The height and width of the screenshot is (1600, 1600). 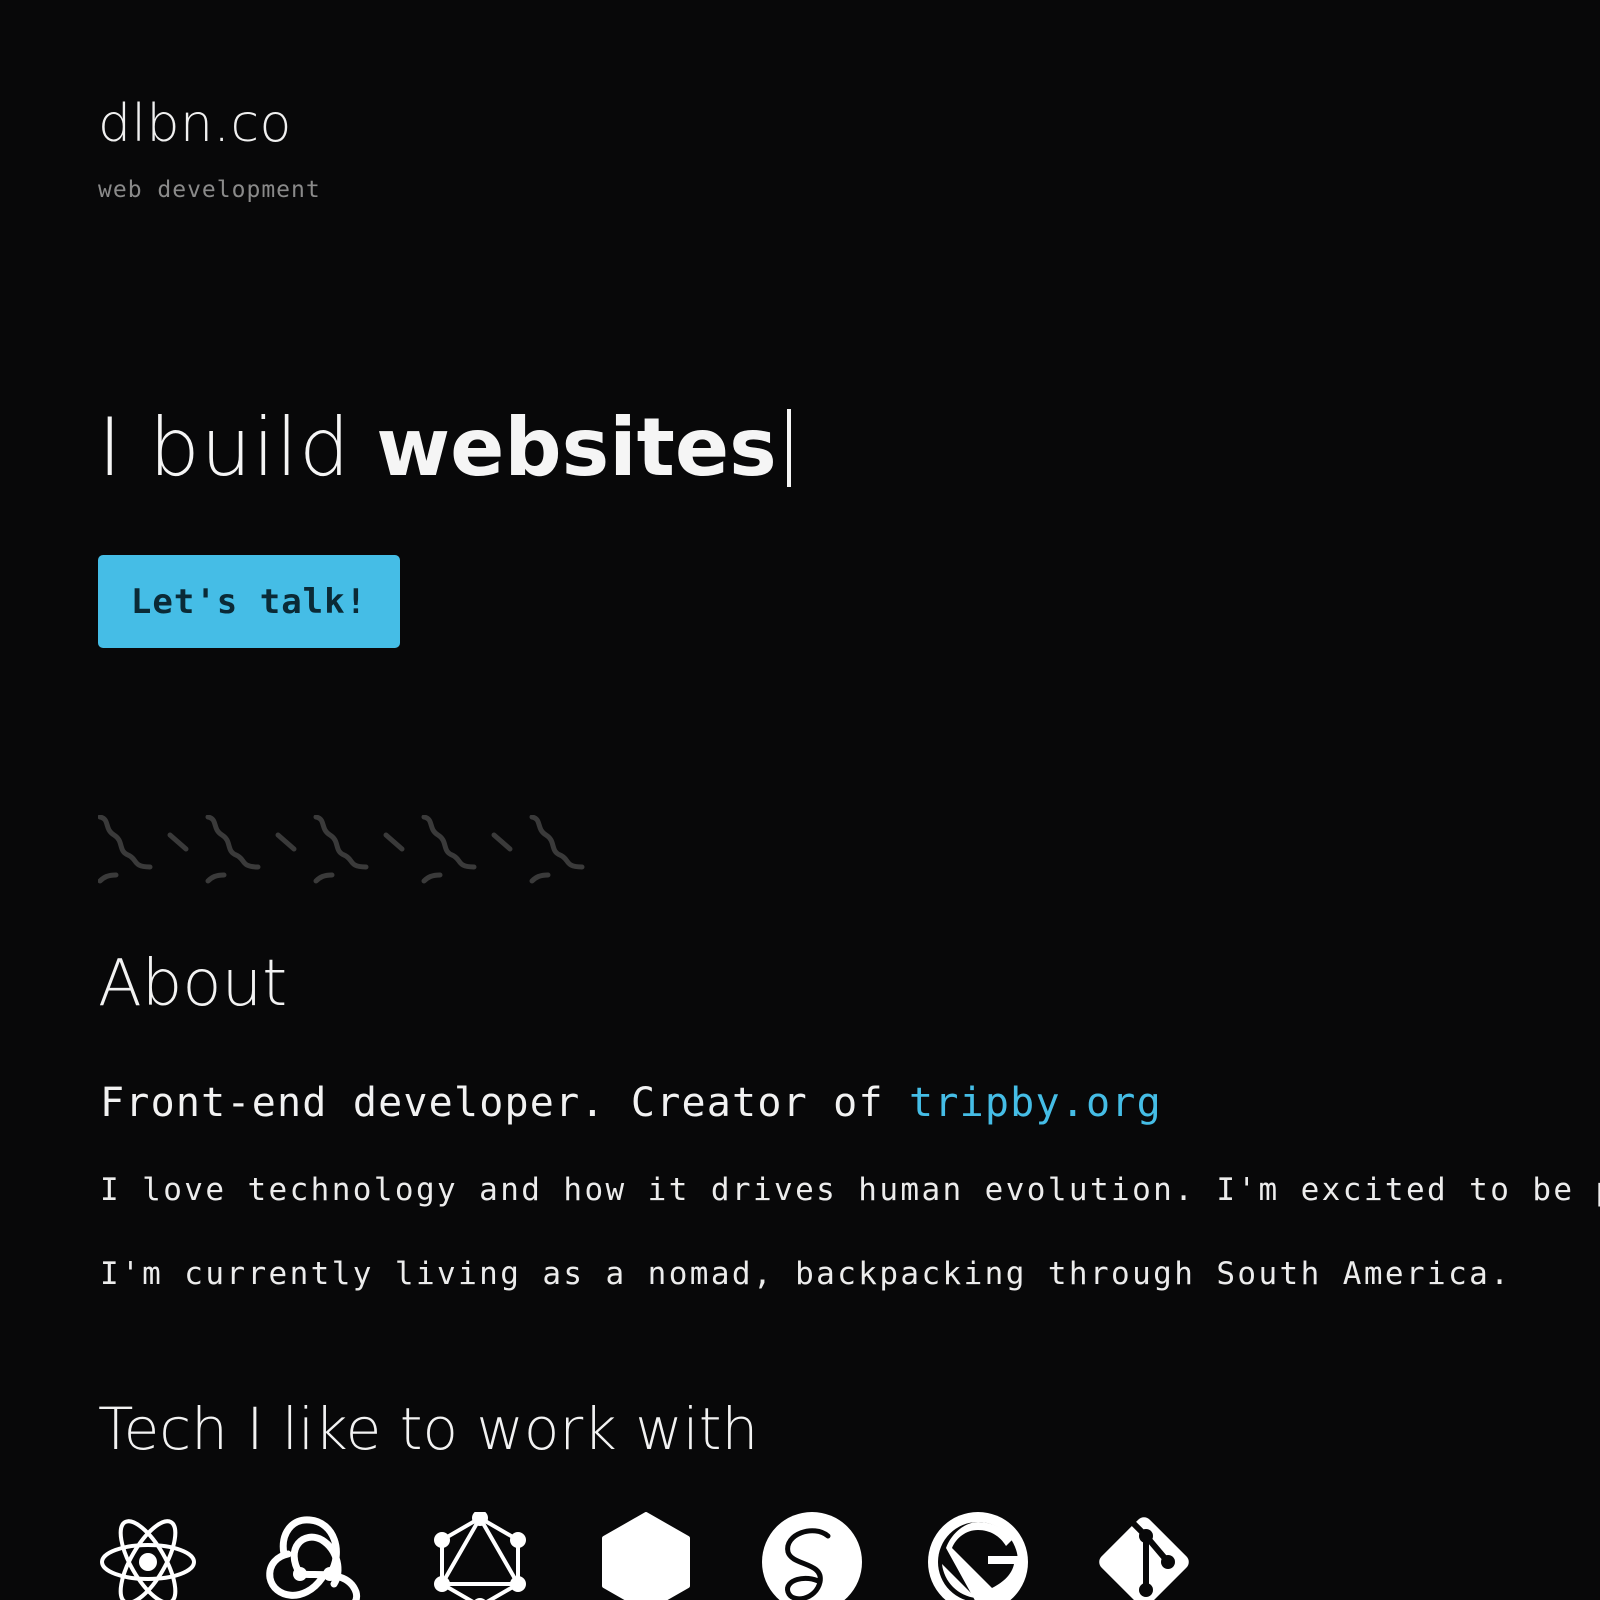 I want to click on tripby-link: tripby.org, so click(x=1035, y=1103).